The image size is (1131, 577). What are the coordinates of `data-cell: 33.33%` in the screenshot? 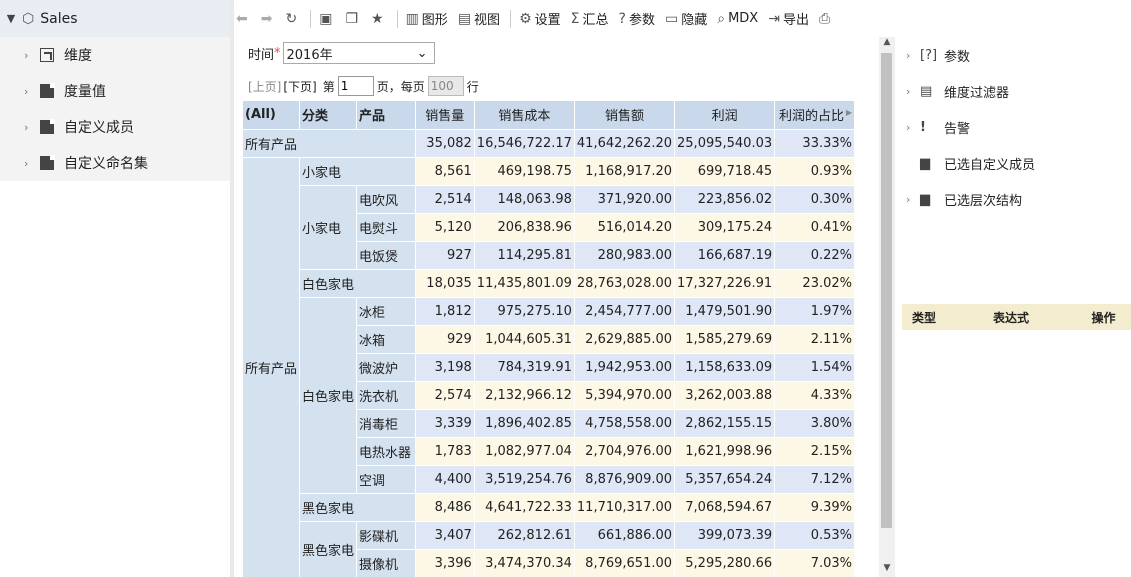 It's located at (814, 143).